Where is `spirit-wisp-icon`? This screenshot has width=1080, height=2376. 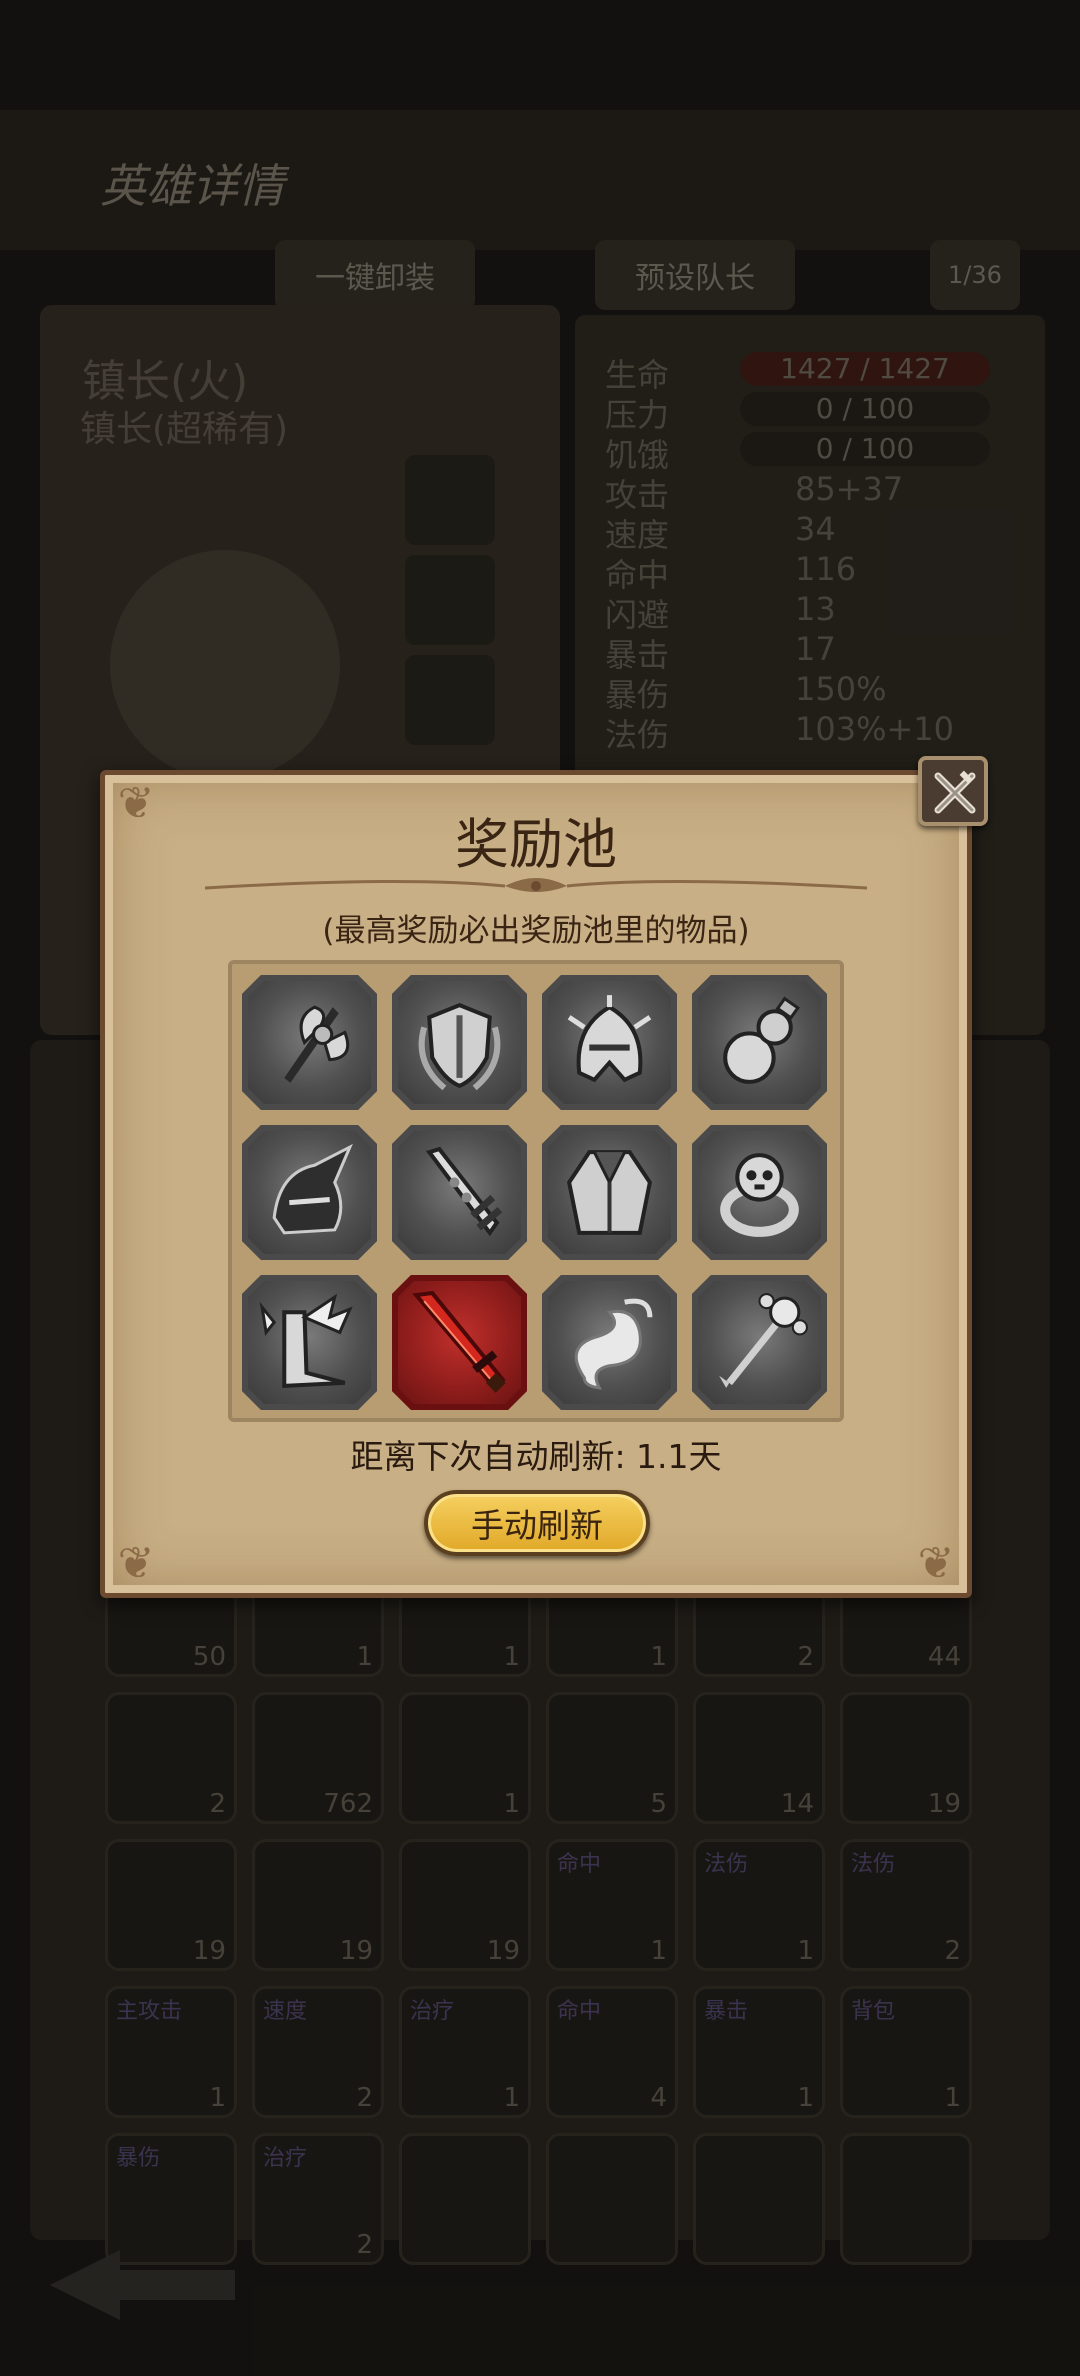
spirit-wisp-icon is located at coordinates (613, 1344).